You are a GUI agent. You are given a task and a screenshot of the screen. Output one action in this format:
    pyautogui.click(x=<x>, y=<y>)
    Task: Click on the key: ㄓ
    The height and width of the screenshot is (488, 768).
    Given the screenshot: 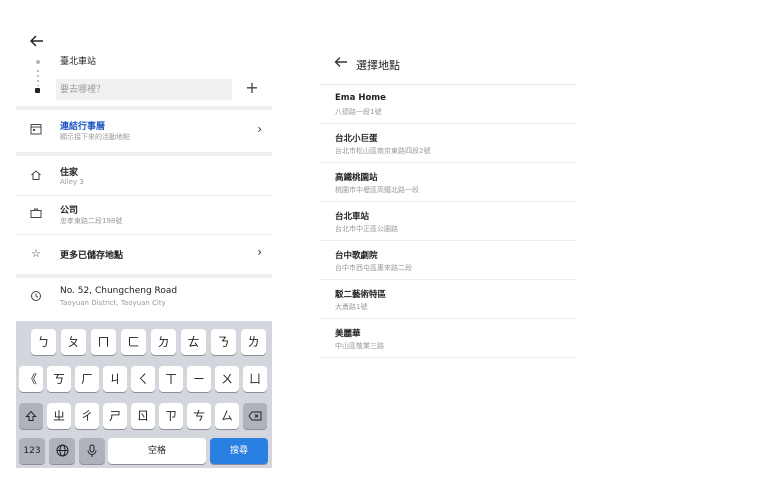 What is the action you would take?
    pyautogui.click(x=59, y=416)
    